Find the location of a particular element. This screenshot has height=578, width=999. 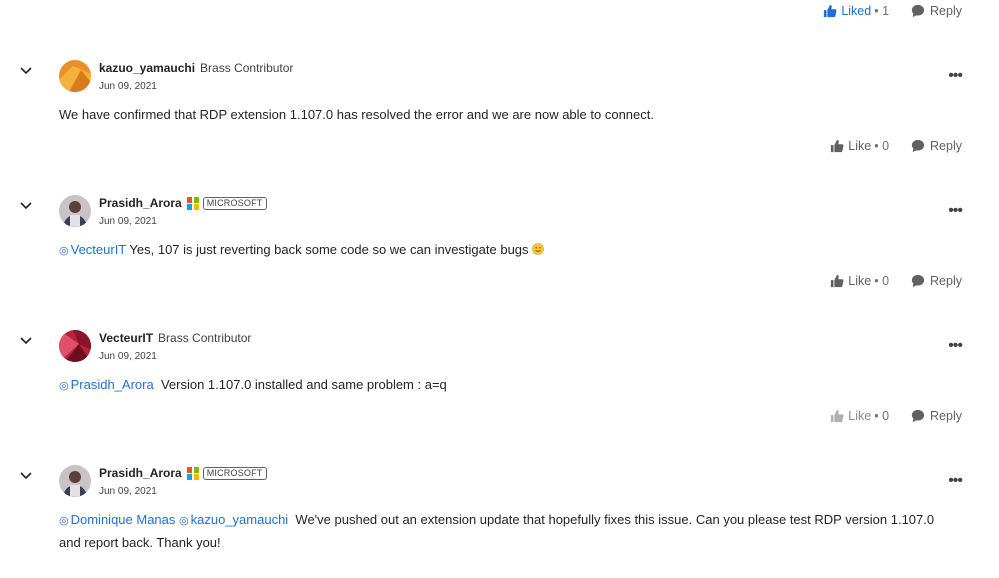

mention-link: ◎ VecteurIT is located at coordinates (92, 249).